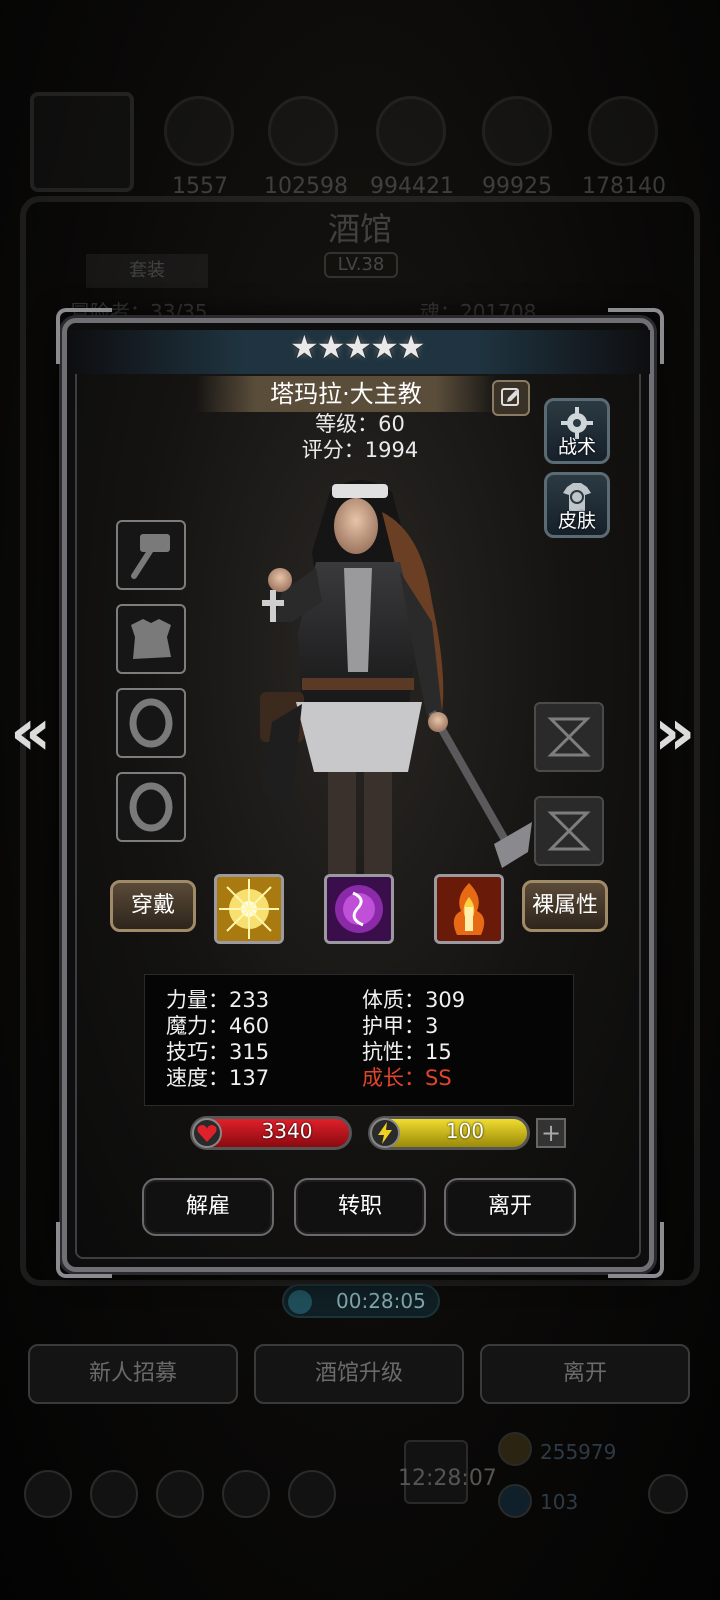 The height and width of the screenshot is (1600, 720). I want to click on bare-attributes-button: 裸属性, so click(565, 906).